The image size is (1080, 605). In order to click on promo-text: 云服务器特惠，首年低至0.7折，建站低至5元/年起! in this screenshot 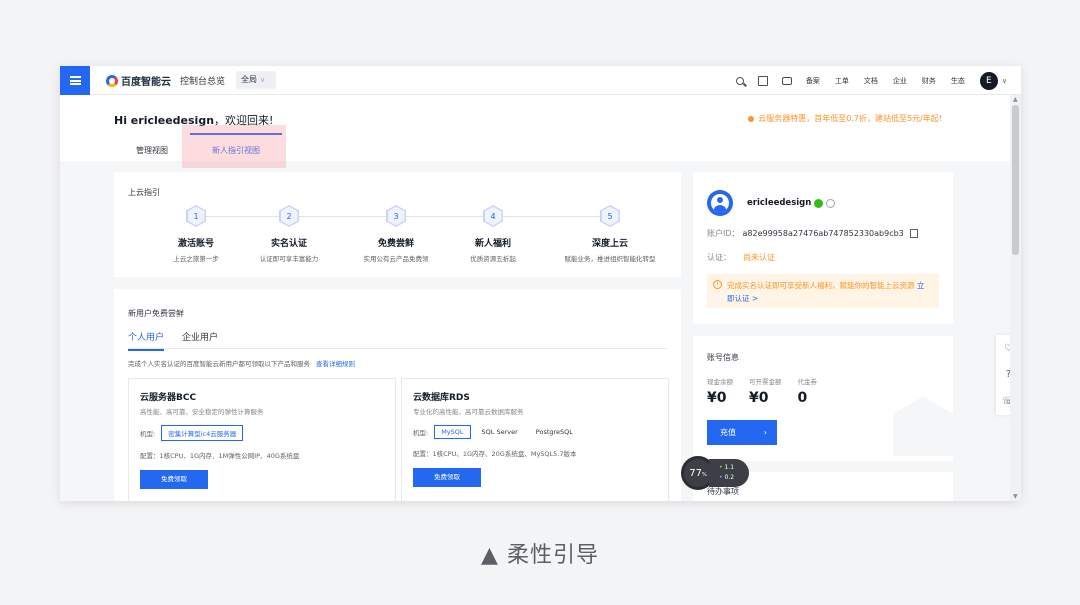, I will do `click(850, 118)`.